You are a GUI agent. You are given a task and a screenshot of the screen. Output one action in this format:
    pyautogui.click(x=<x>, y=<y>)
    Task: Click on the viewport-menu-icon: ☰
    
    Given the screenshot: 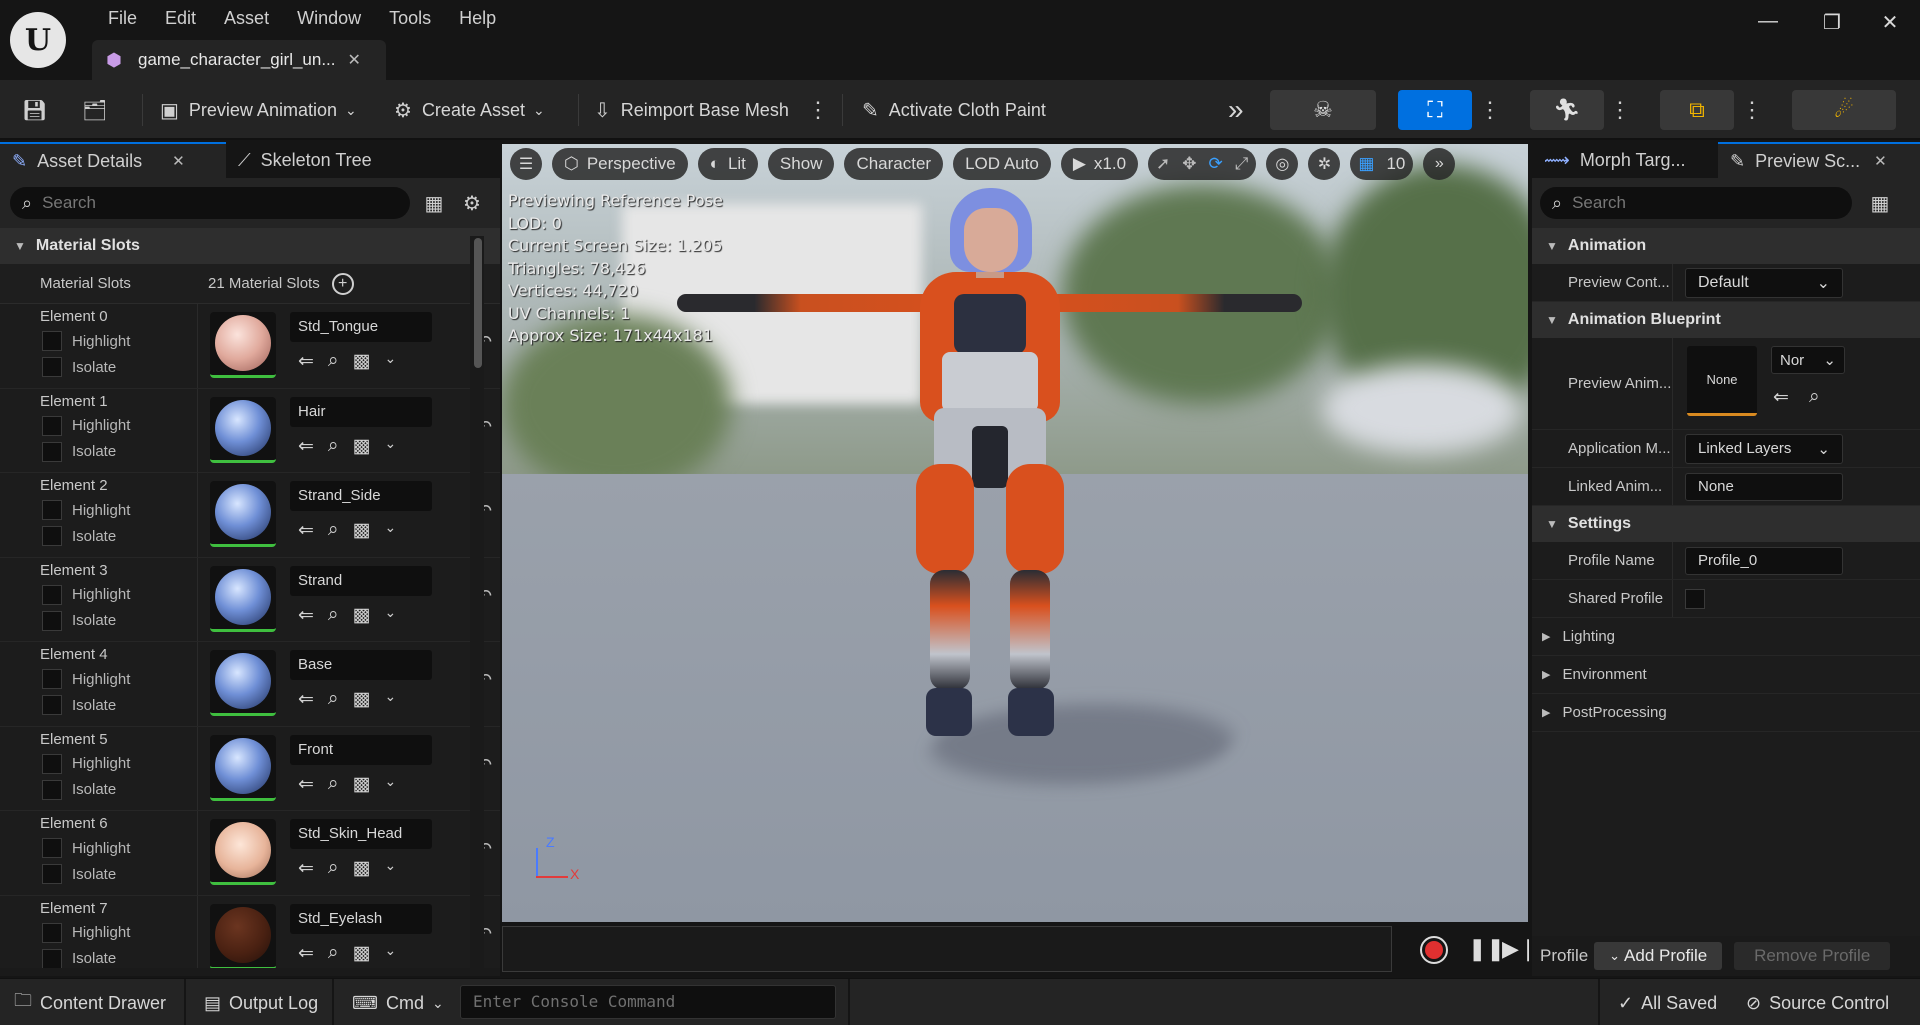 What is the action you would take?
    pyautogui.click(x=526, y=164)
    